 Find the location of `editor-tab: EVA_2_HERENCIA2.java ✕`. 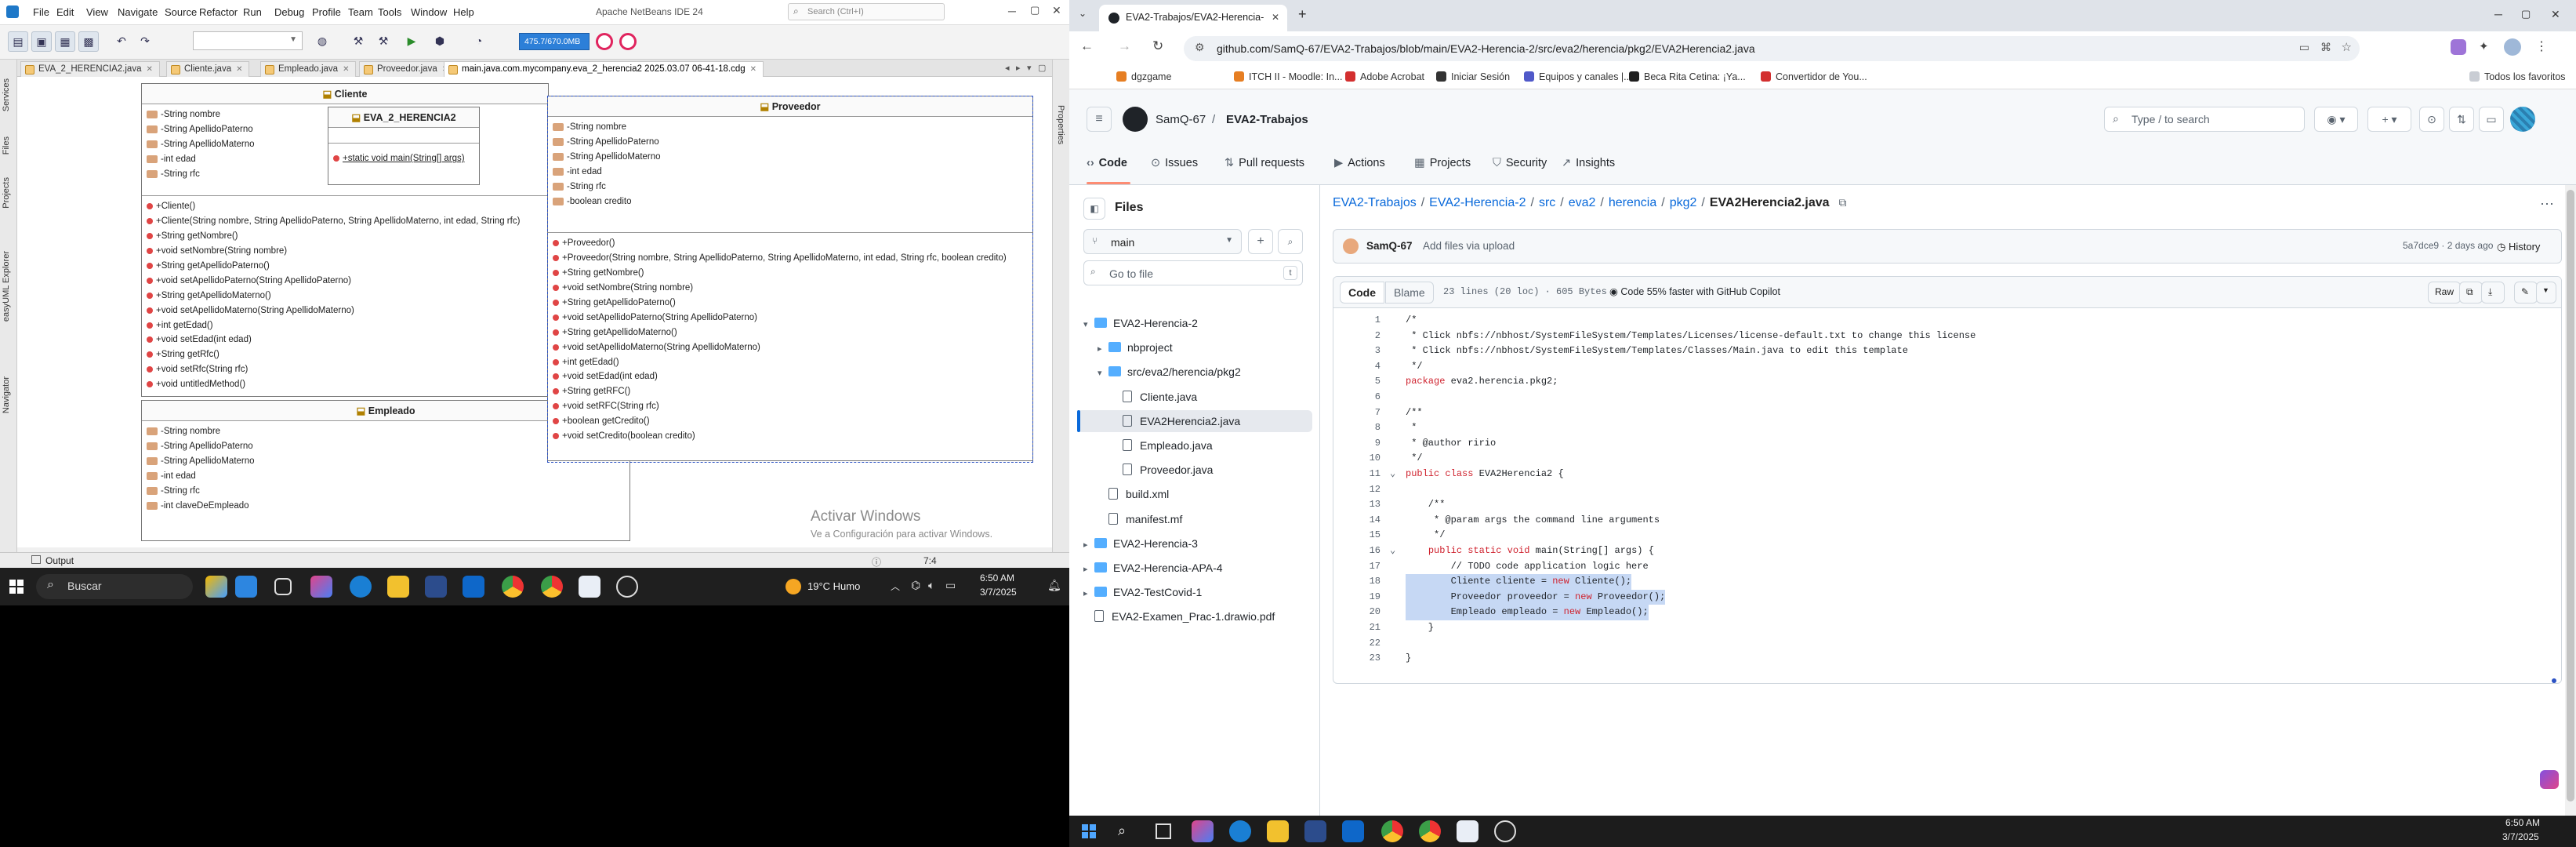

editor-tab: EVA_2_HERENCIA2.java ✕ is located at coordinates (90, 69).